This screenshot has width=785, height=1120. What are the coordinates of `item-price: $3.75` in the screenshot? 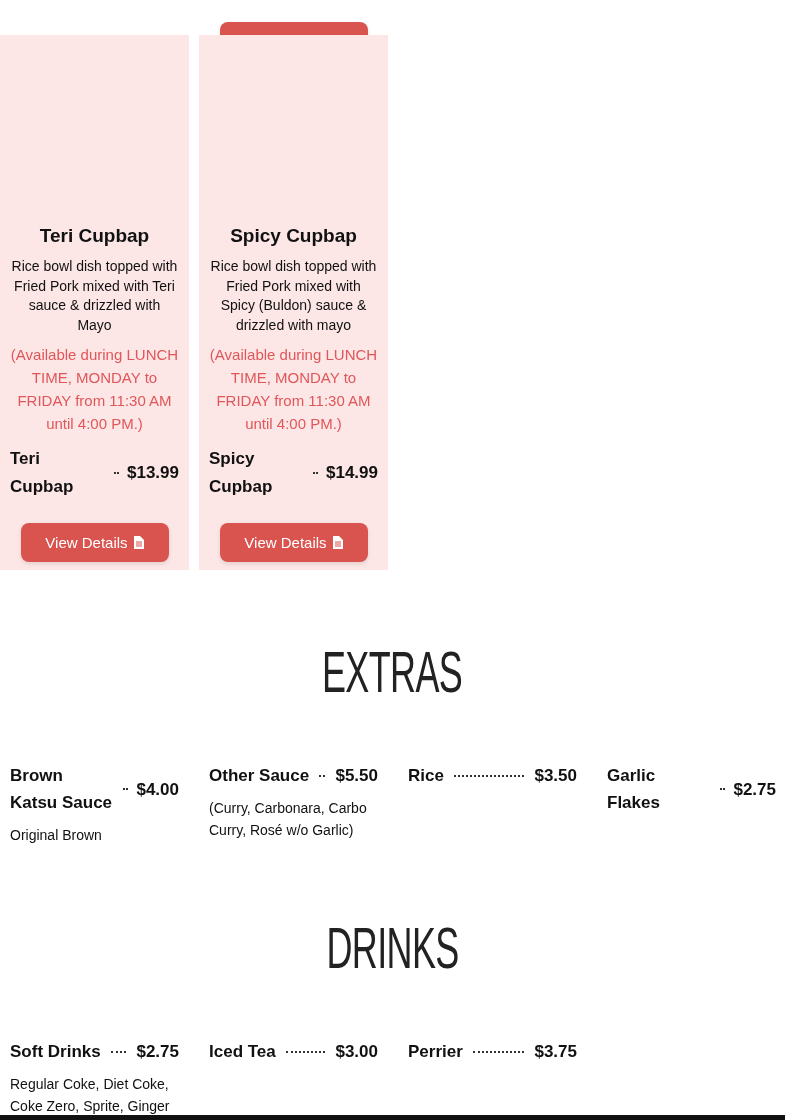 It's located at (555, 1052).